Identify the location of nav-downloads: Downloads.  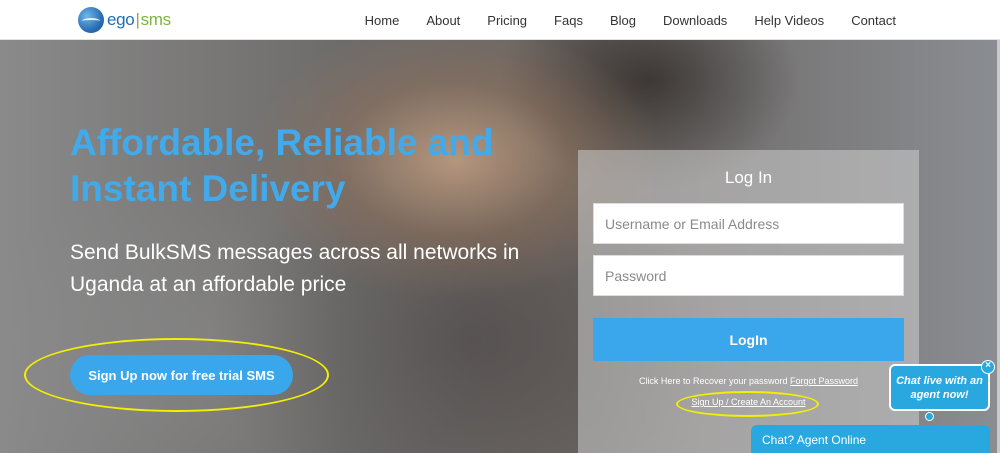
(695, 20).